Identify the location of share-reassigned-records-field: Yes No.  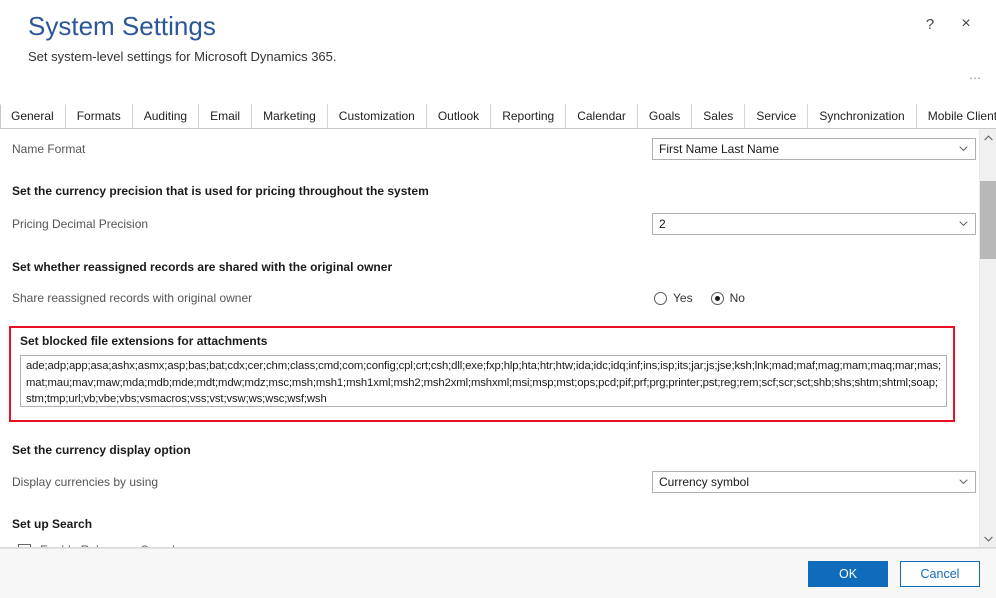
(816, 297).